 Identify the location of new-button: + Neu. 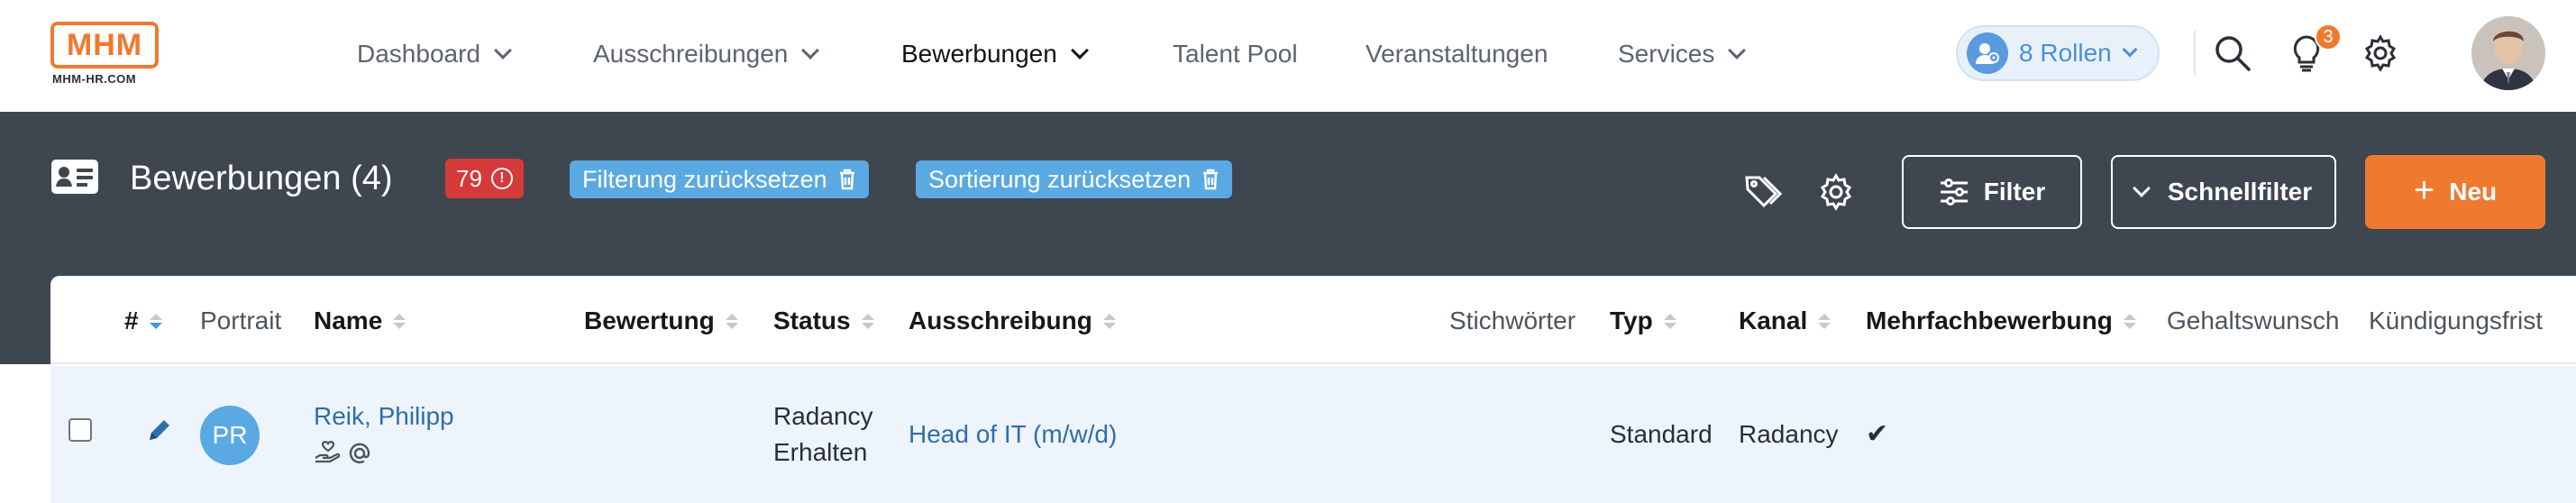
(2455, 192).